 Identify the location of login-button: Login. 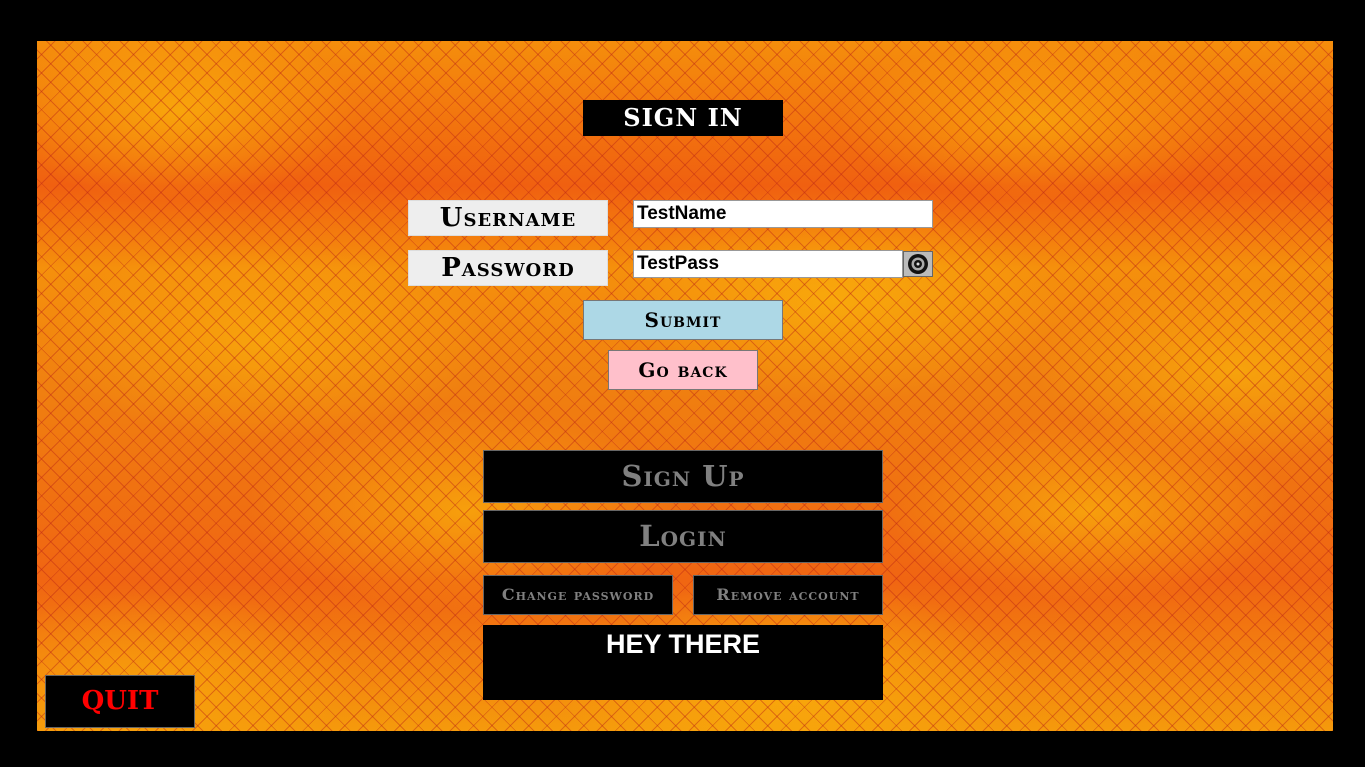
(683, 536).